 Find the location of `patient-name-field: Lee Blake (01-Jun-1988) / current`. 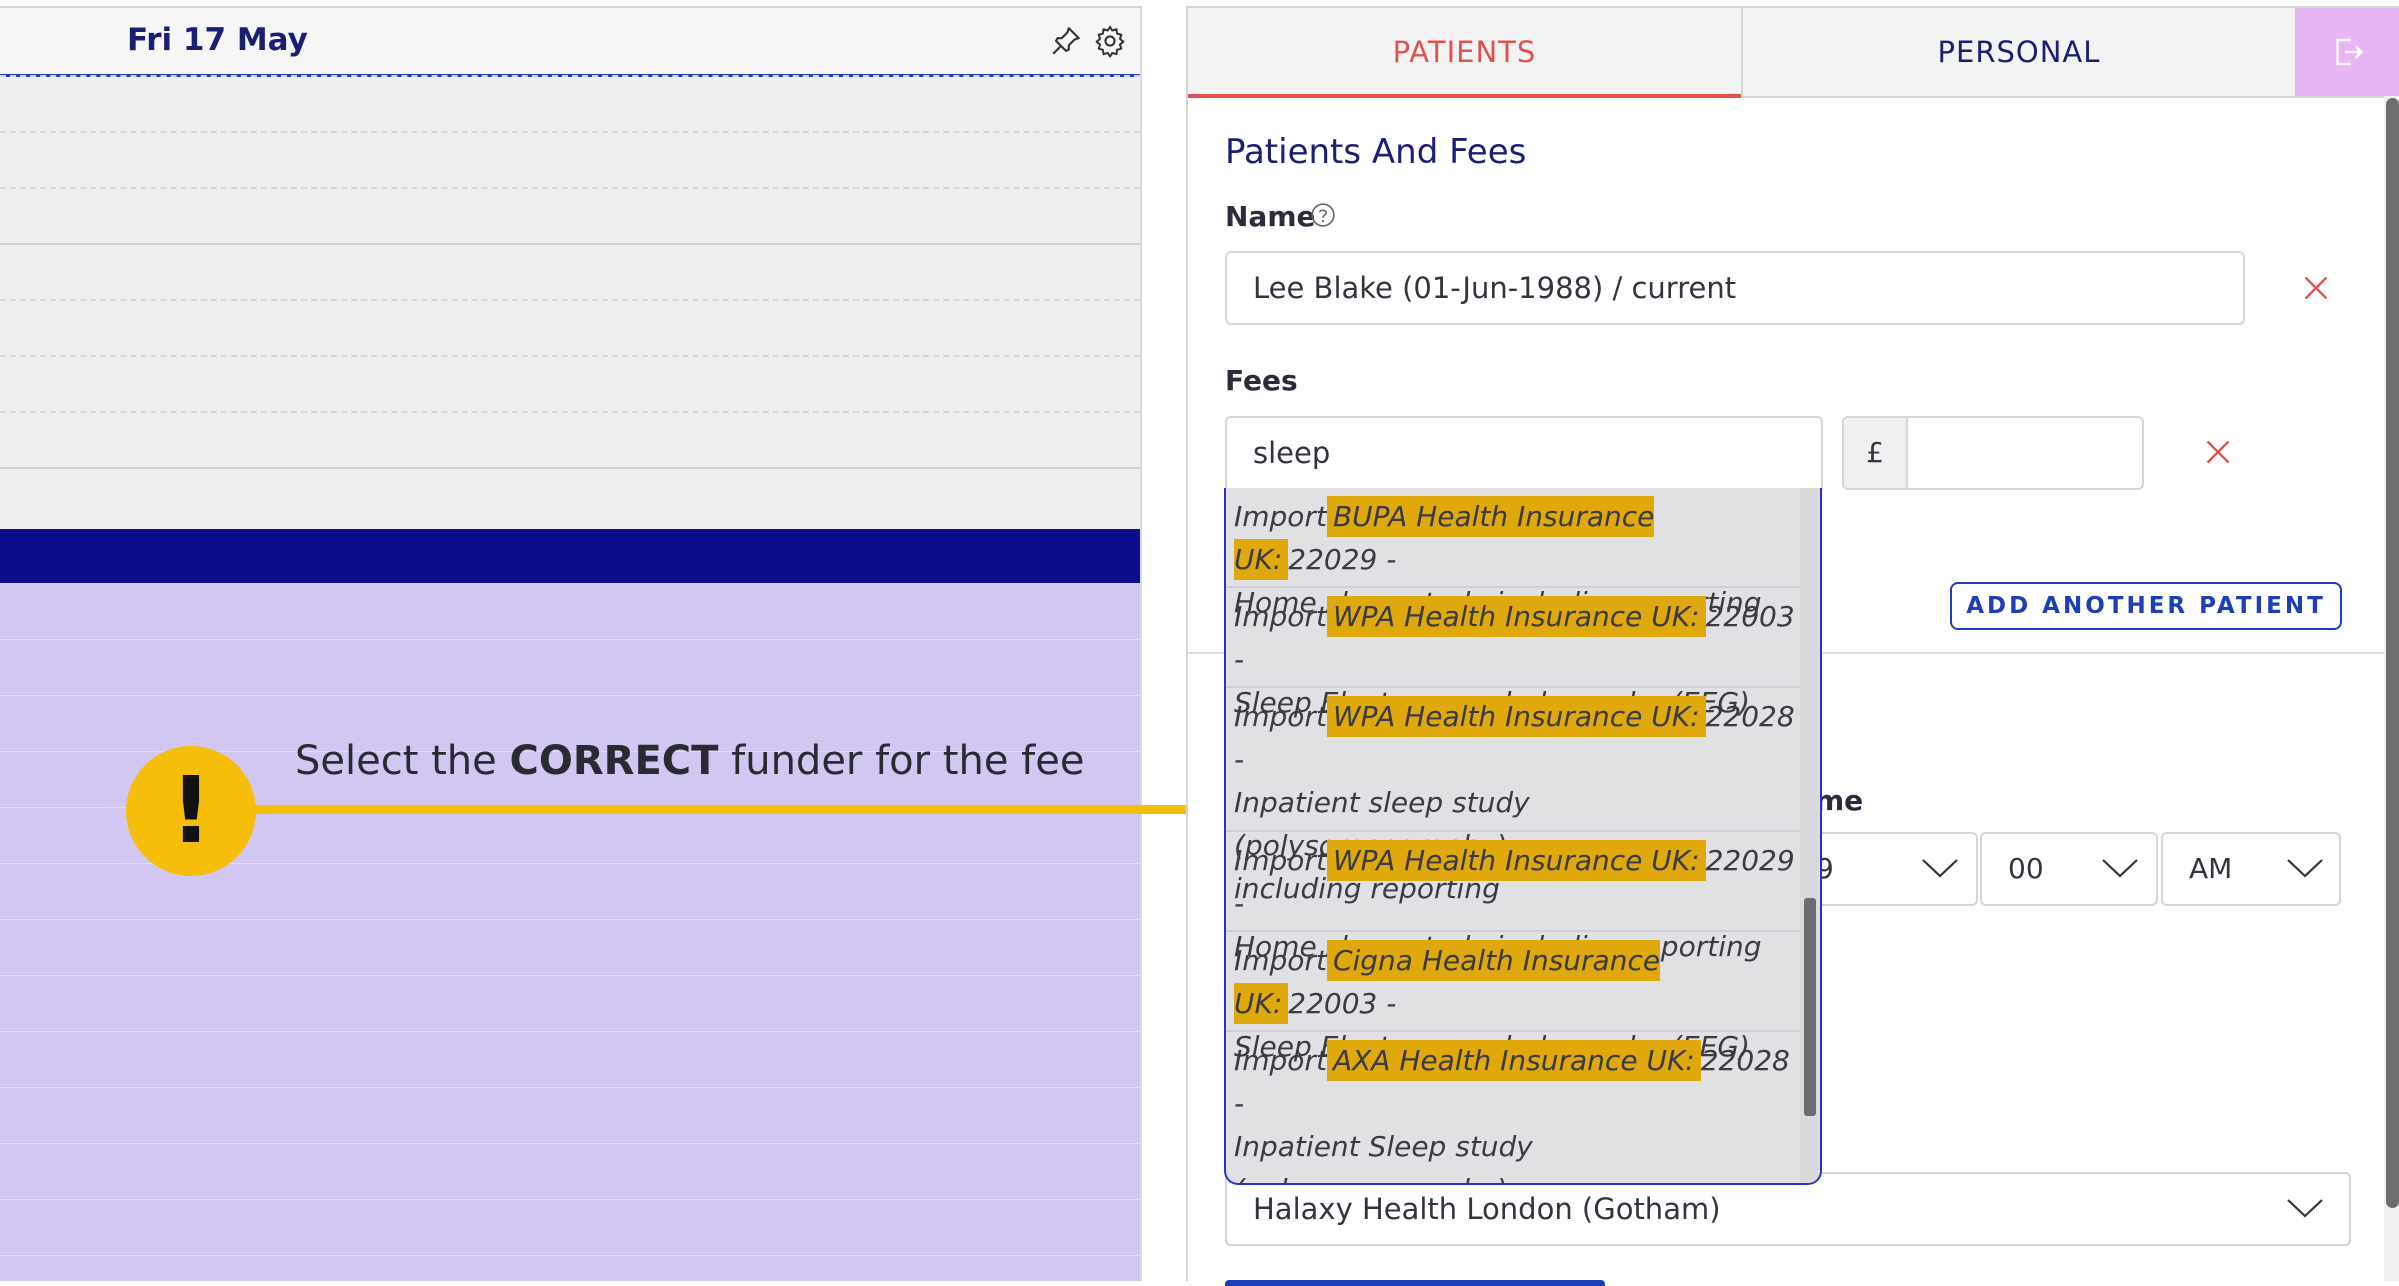

patient-name-field: Lee Blake (01-Jun-1988) / current is located at coordinates (1735, 288).